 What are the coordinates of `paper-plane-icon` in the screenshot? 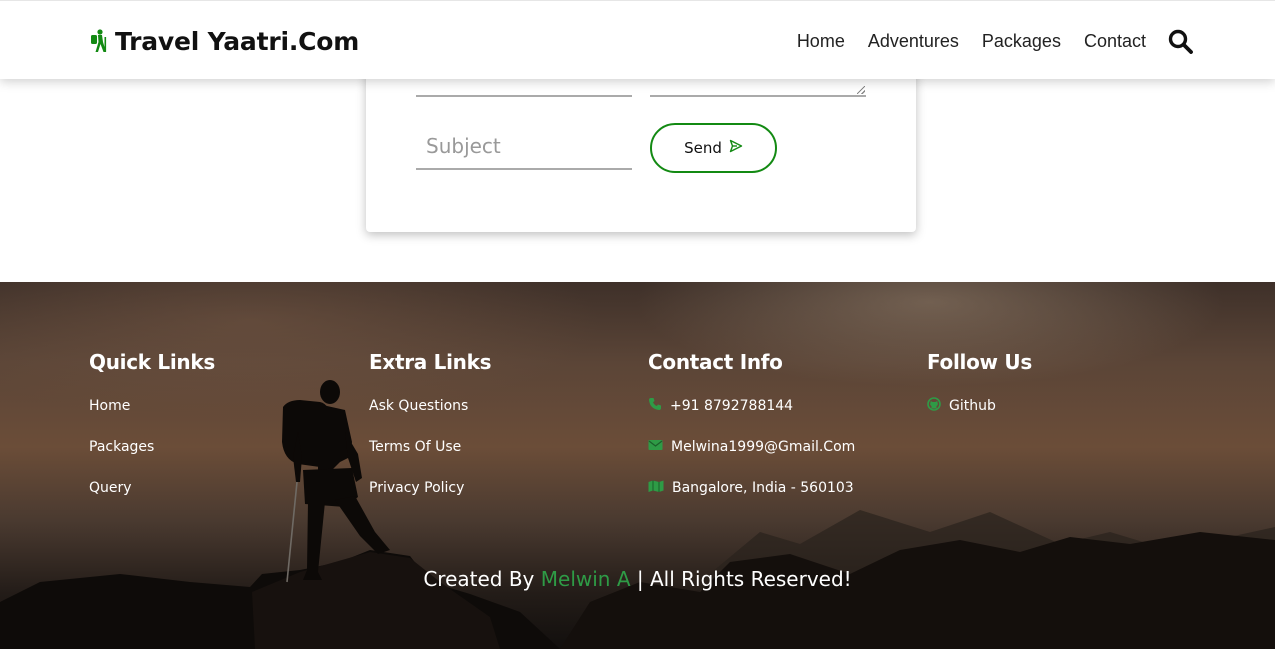 It's located at (736, 148).